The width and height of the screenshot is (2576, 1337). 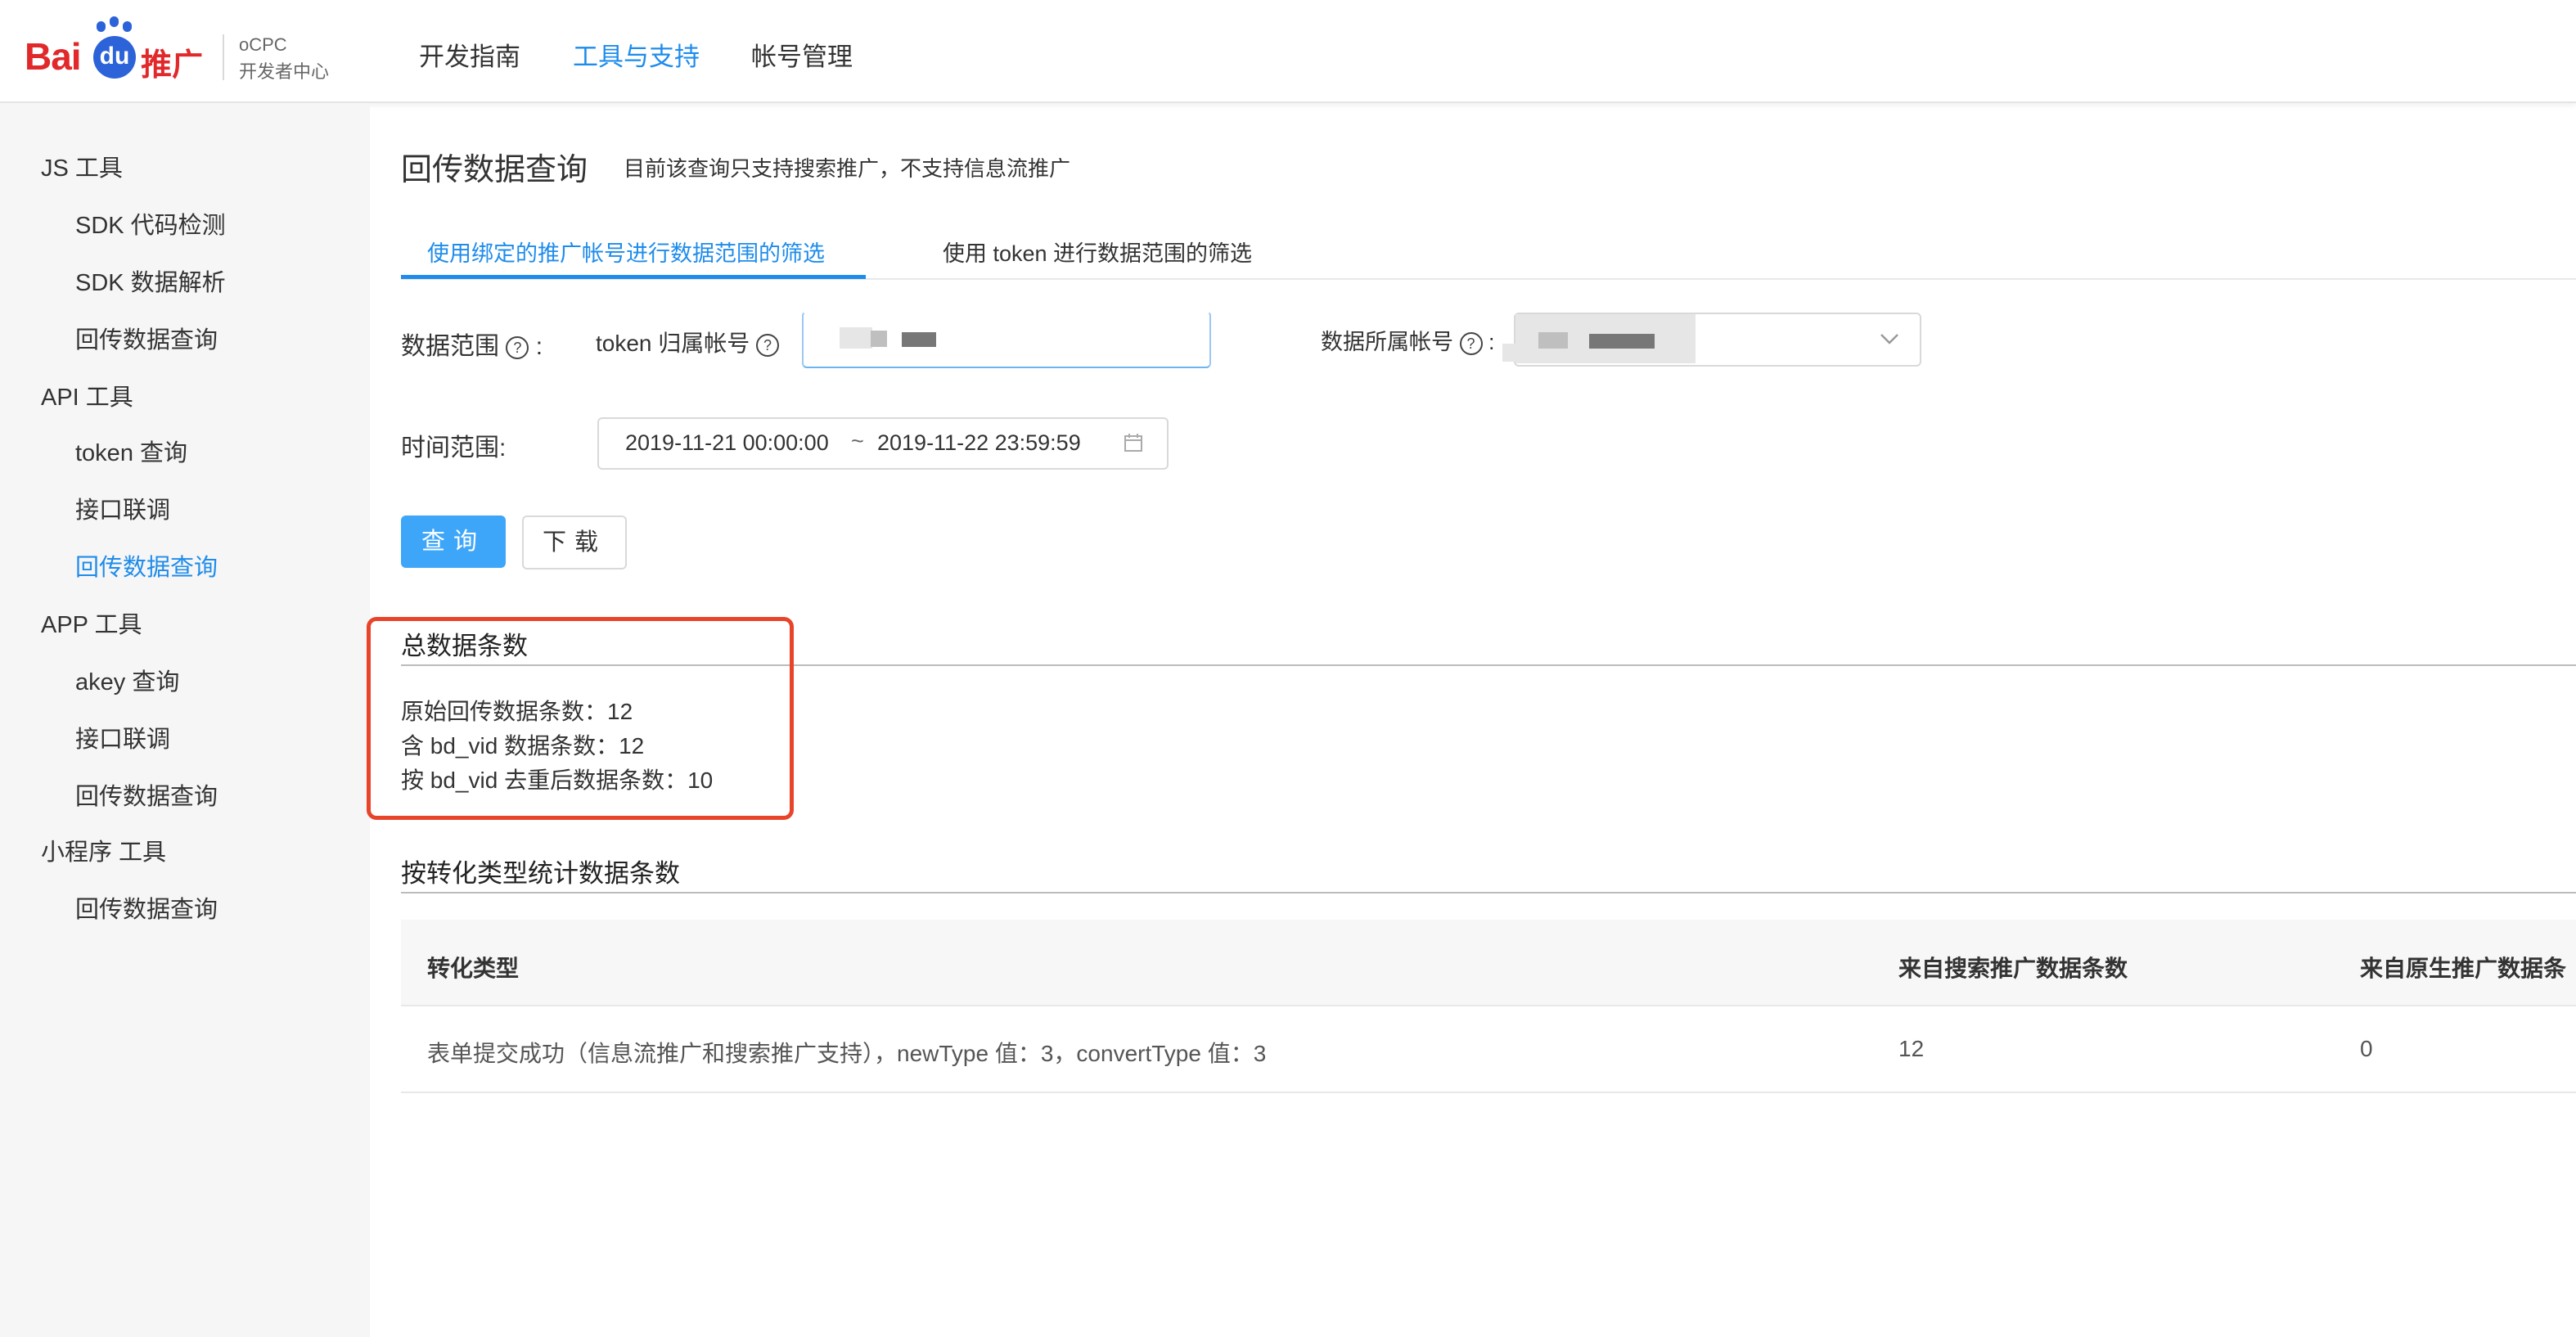 I want to click on page-subtitle: 目前该查询只支持搜索推广，不支持信息流推广, so click(x=848, y=168).